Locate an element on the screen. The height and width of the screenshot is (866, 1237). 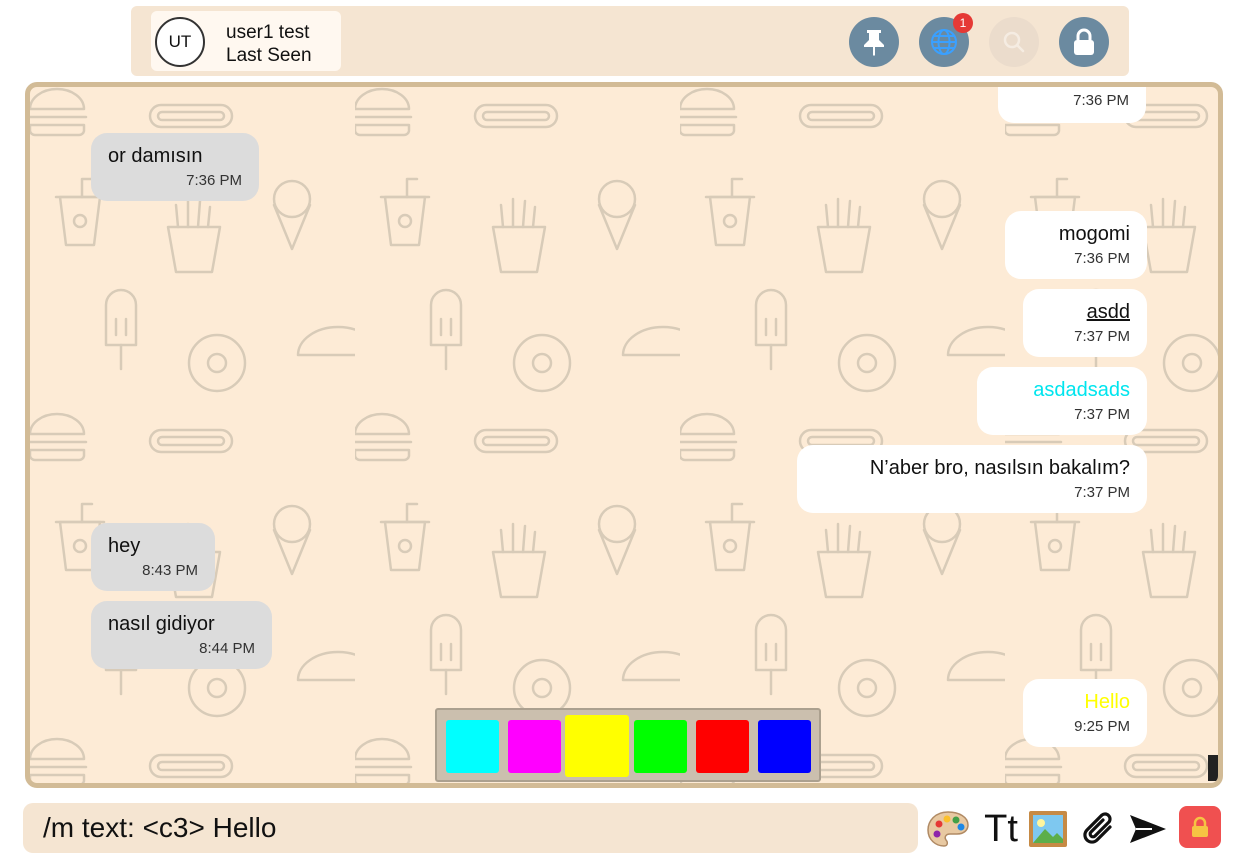
message-text: or damısın is located at coordinates (155, 156).